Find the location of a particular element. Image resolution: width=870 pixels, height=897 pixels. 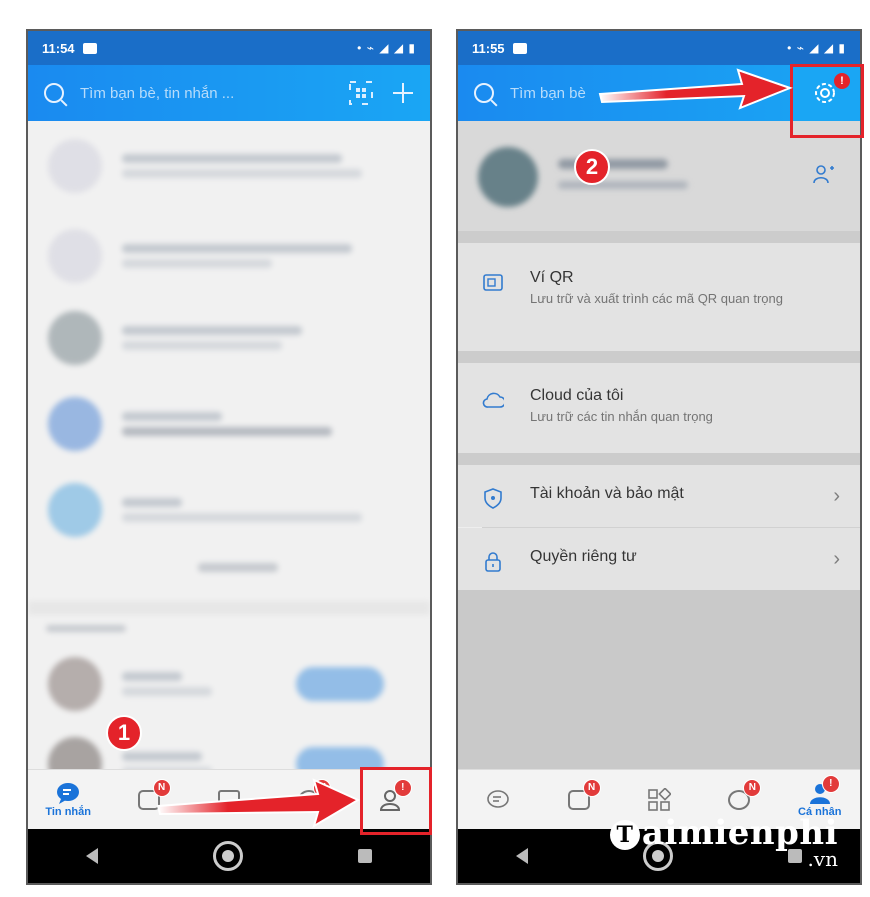

home-icon is located at coordinates (227, 856).